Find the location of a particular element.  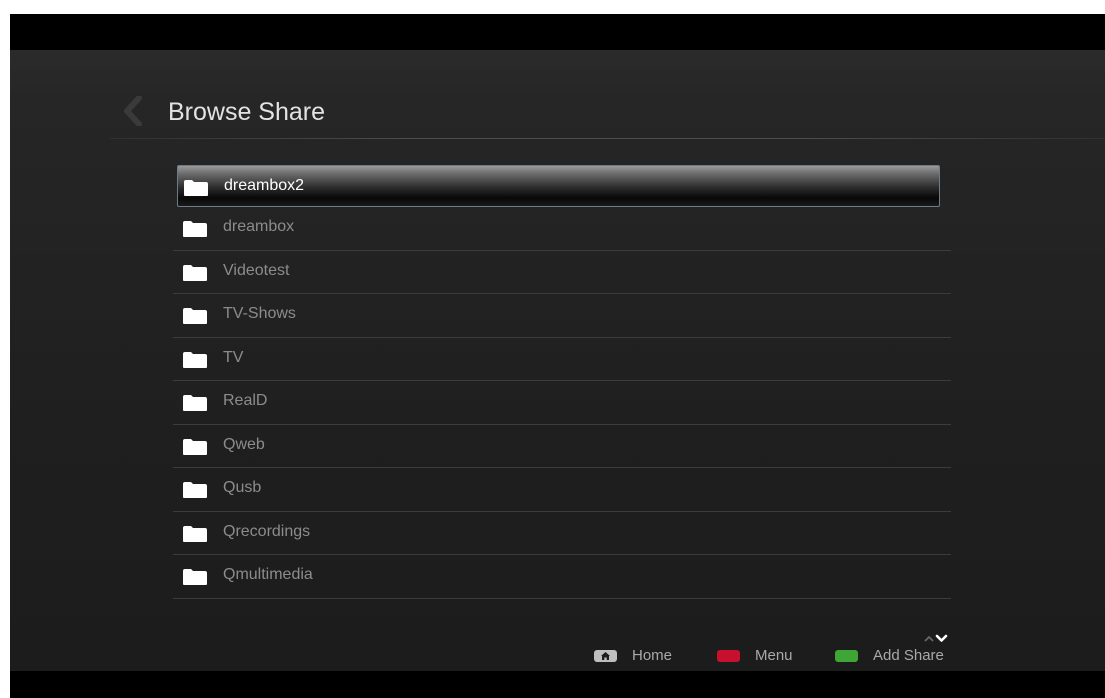

menu-button: Menu is located at coordinates (755, 655).